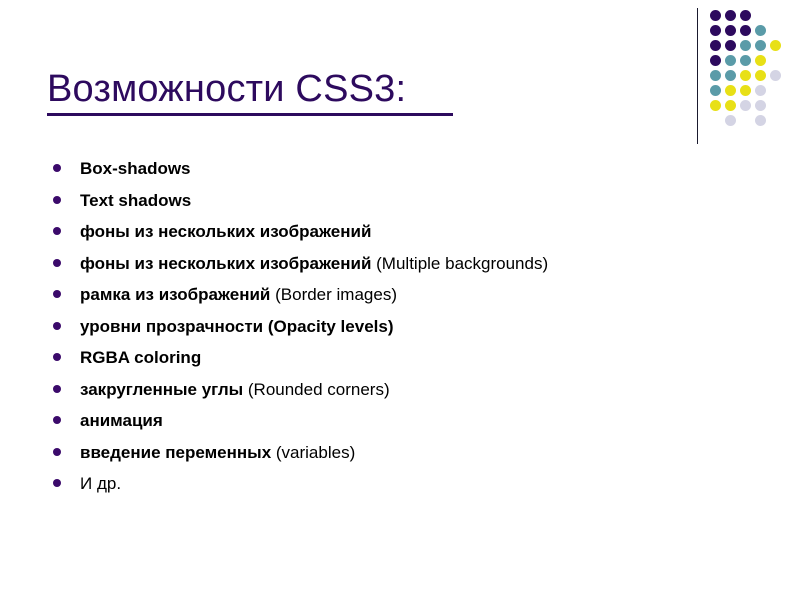 This screenshot has height=600, width=800. I want to click on list-item: Box-shadows, so click(408, 173).